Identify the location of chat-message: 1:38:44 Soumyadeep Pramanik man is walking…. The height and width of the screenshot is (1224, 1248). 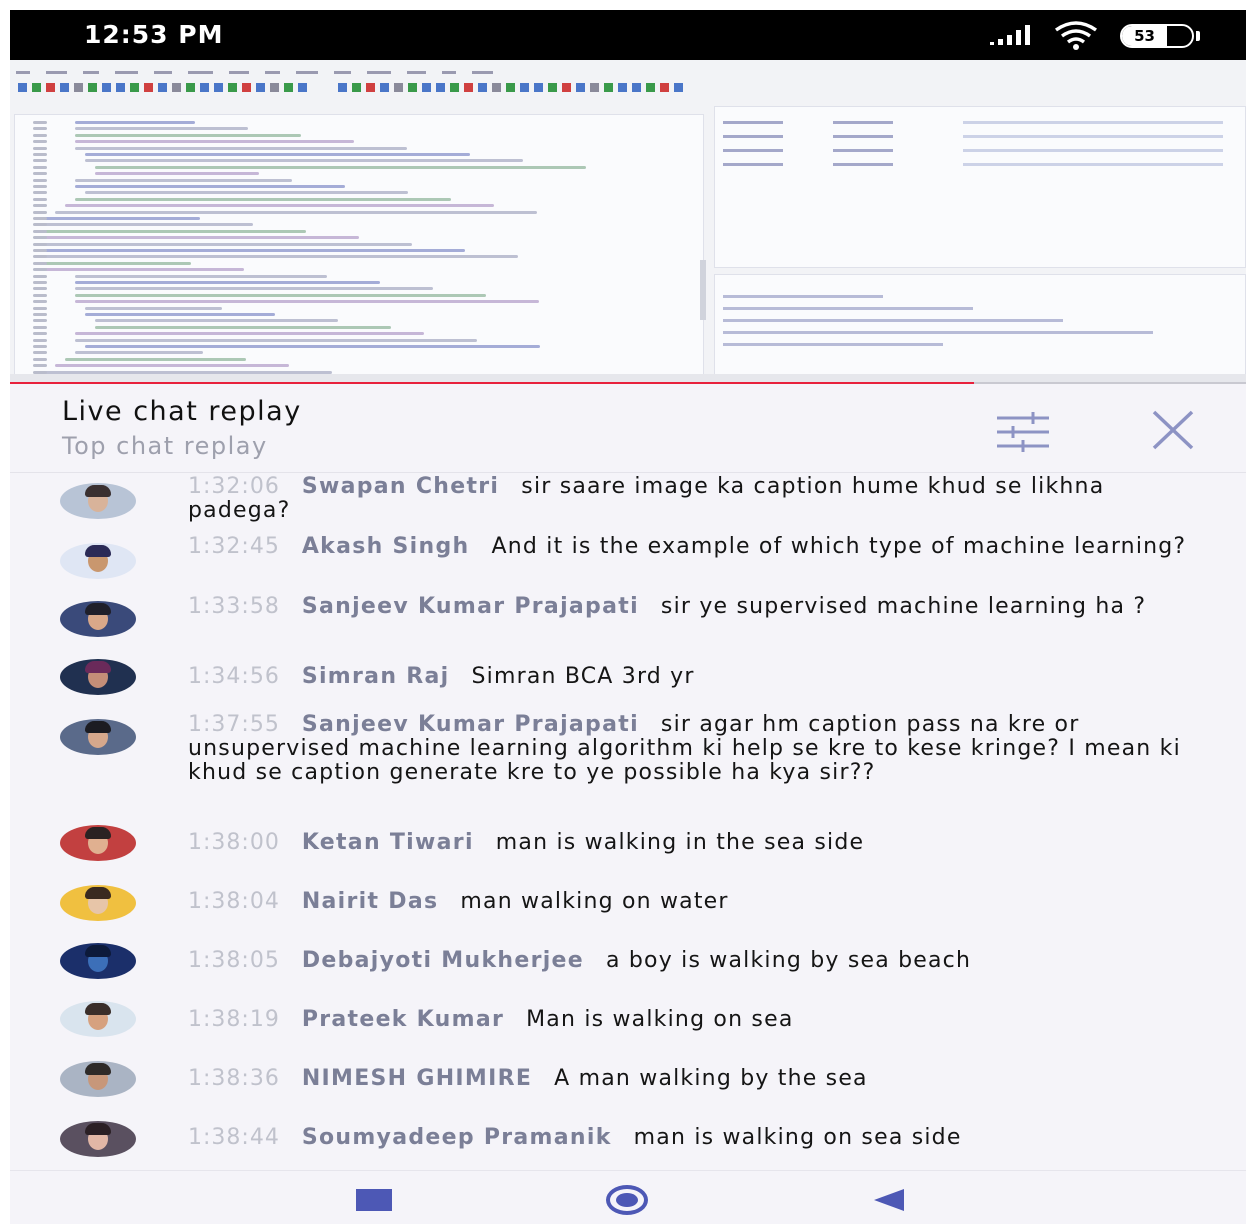
(628, 1145).